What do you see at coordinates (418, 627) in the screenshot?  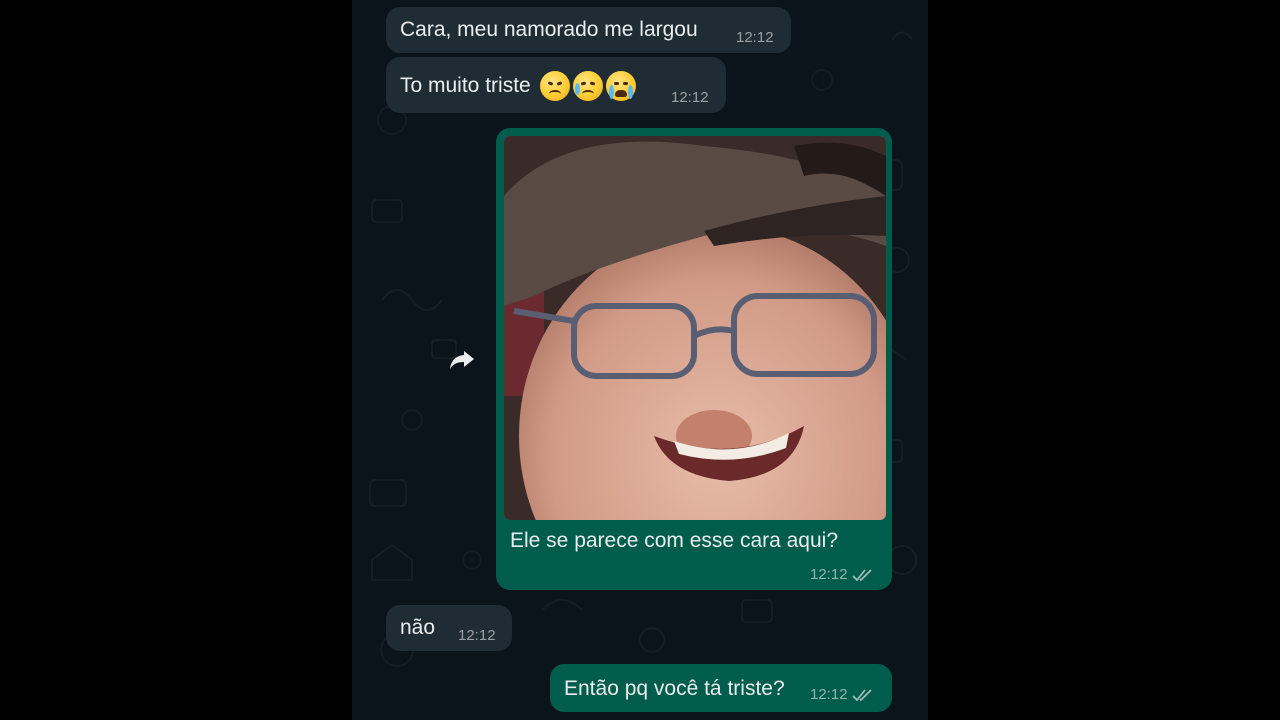 I see `message-text: não` at bounding box center [418, 627].